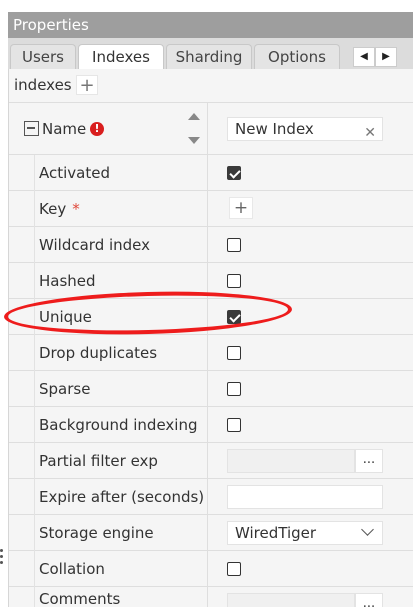 Image resolution: width=413 pixels, height=607 pixels. I want to click on background-indexing-label: Background indexing, so click(118, 425).